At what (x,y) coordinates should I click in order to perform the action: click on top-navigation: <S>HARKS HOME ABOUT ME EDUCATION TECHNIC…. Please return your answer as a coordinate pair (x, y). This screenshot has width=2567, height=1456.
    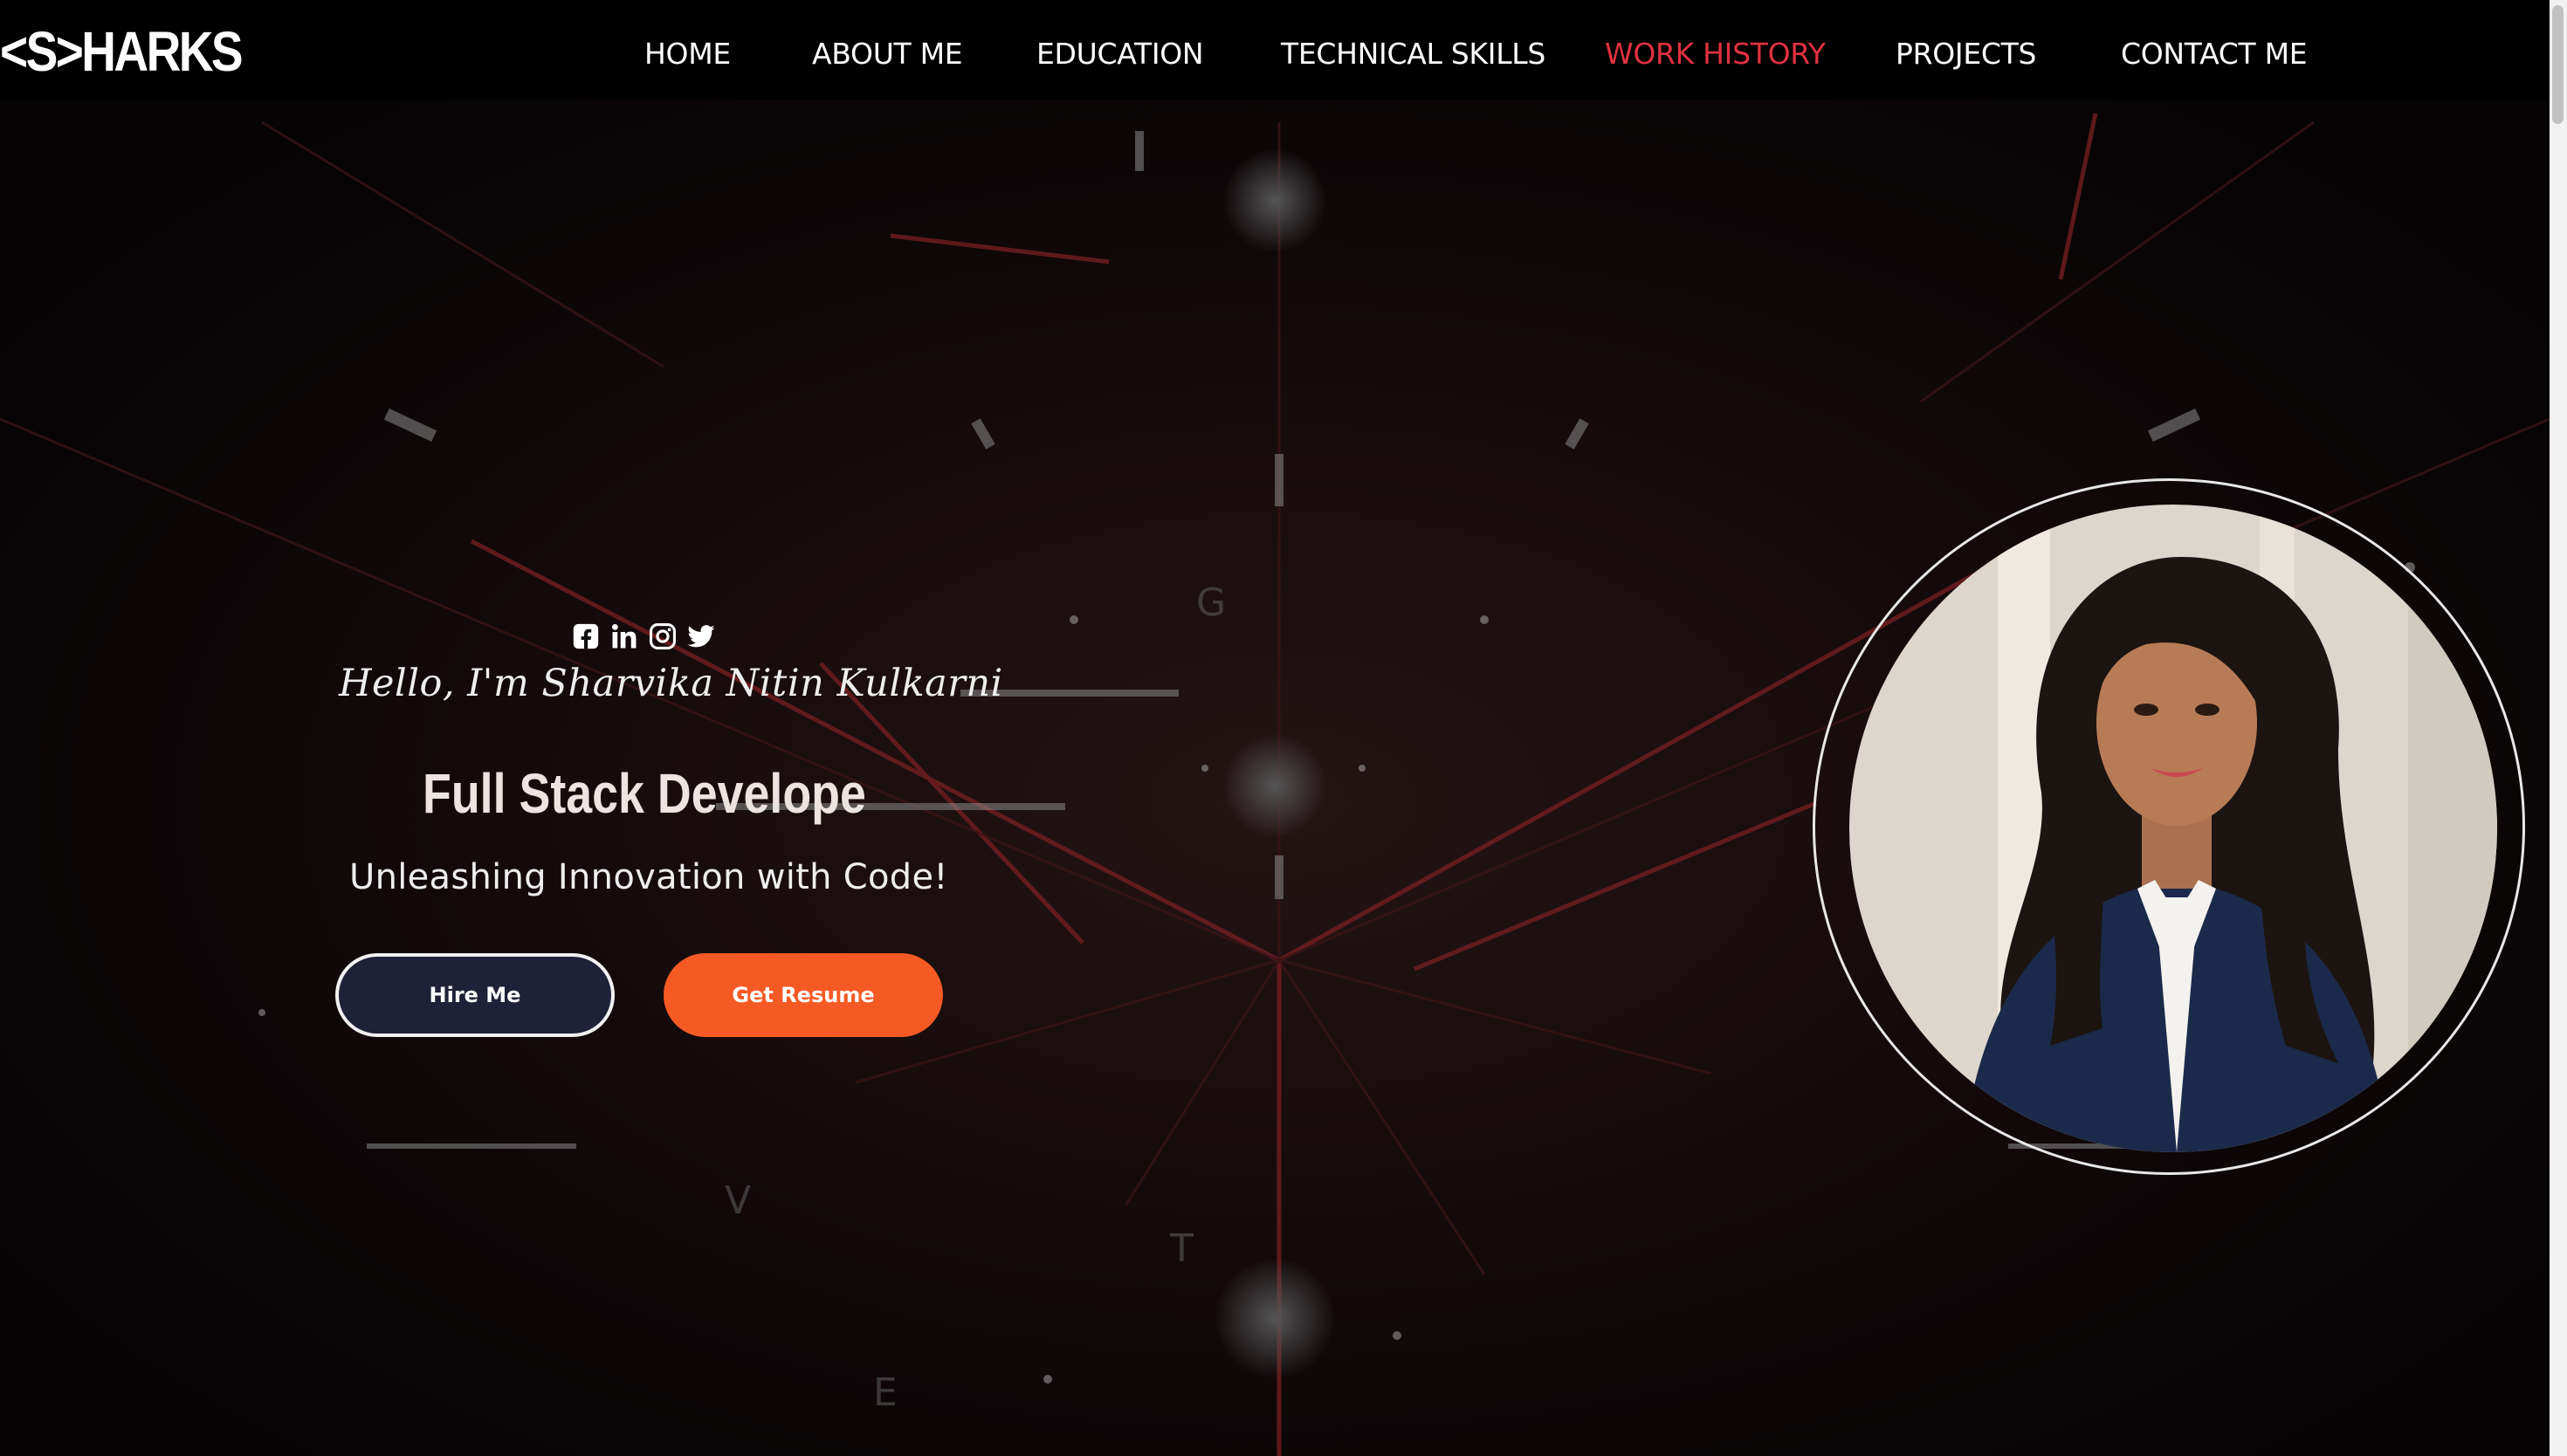
    Looking at the image, I should click on (1275, 50).